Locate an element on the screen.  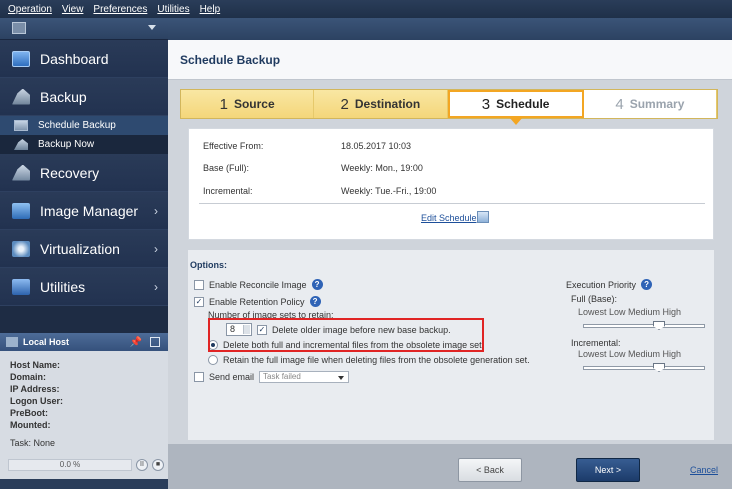
dashboard-icon is located at coordinates (21, 58).